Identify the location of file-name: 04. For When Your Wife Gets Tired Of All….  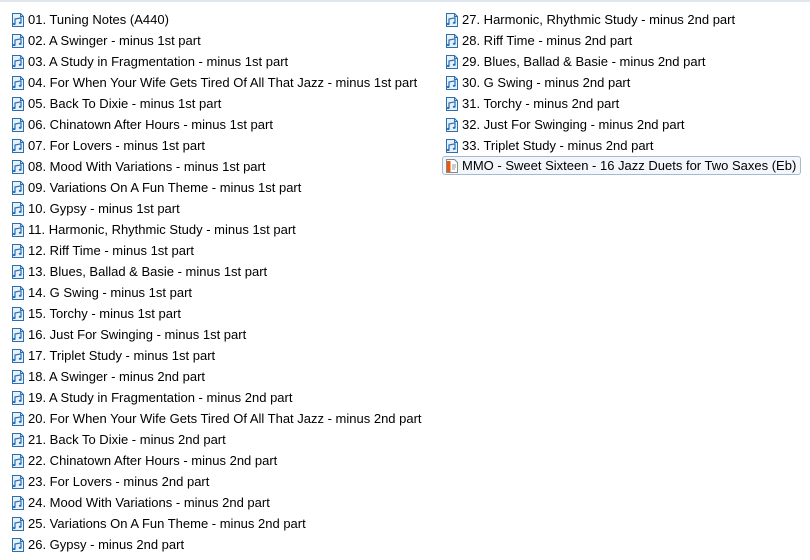
(223, 82).